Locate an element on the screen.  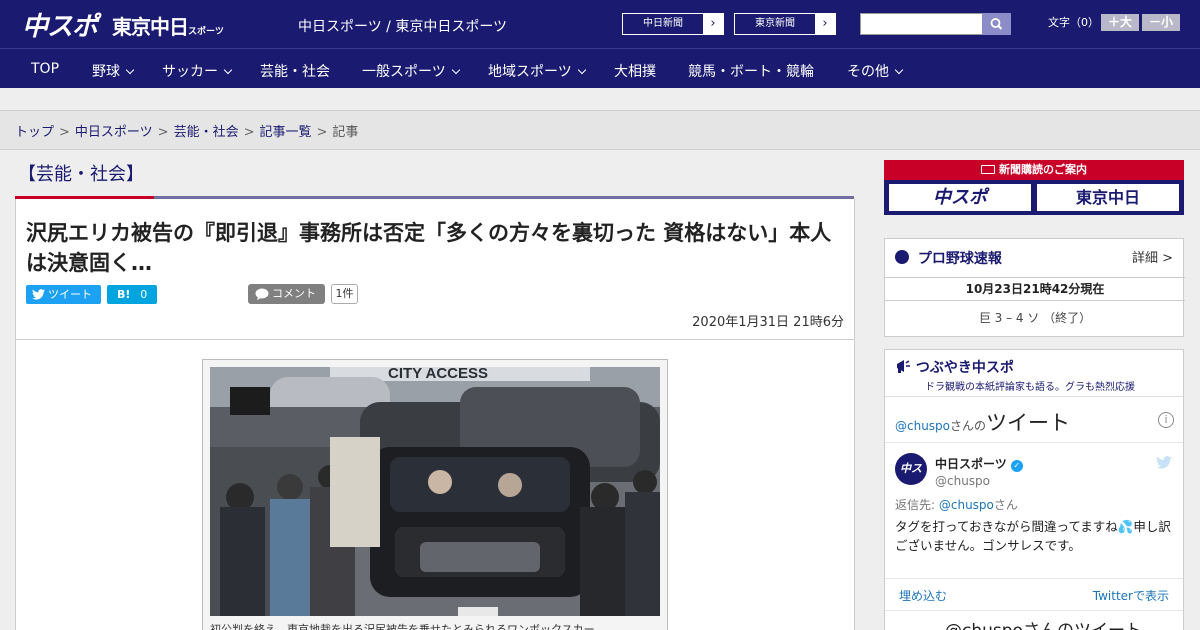
subscription-banner-label: 新聞購読のご案内 is located at coordinates (1034, 170).